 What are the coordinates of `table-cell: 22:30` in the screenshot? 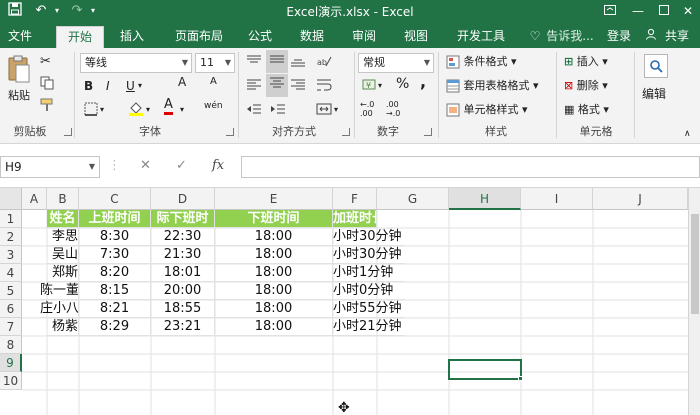 It's located at (183, 237).